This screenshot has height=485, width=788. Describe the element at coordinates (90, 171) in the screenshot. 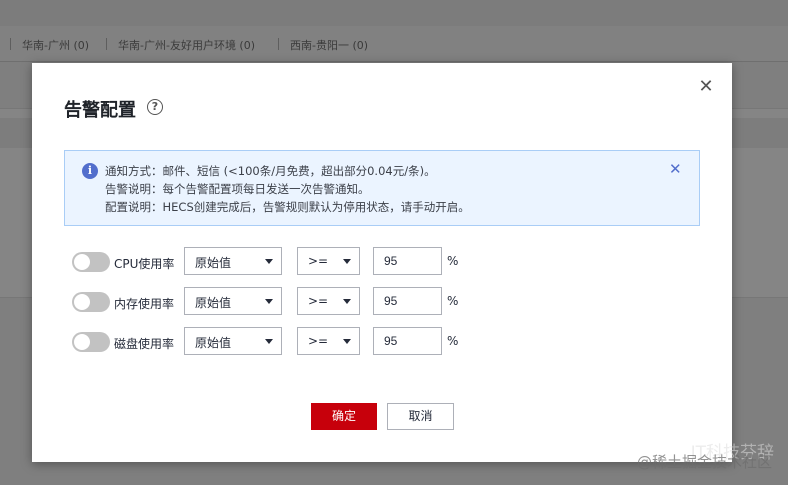

I see `info-icon: i` at that location.